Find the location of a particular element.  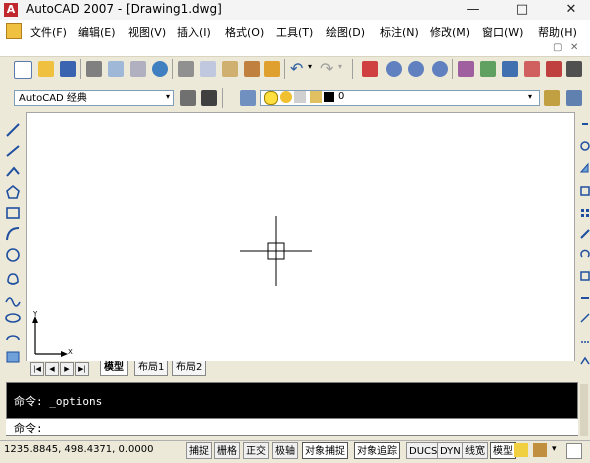

polygon-icon is located at coordinates (13, 191).